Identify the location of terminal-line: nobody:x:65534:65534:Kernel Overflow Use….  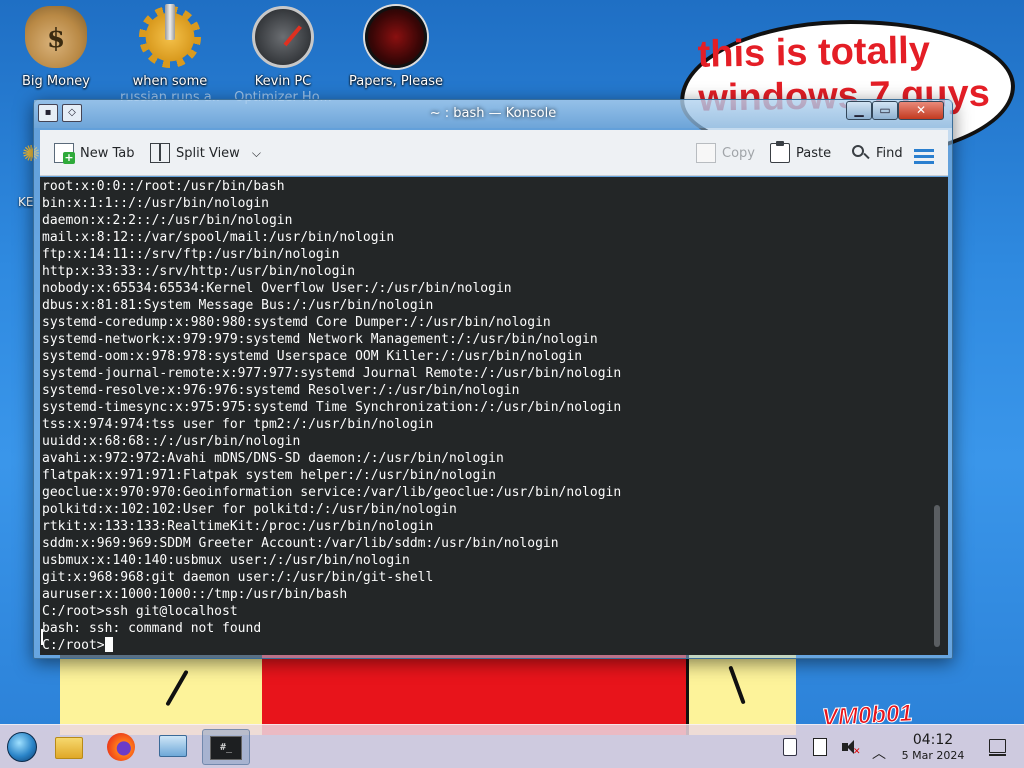
(277, 288).